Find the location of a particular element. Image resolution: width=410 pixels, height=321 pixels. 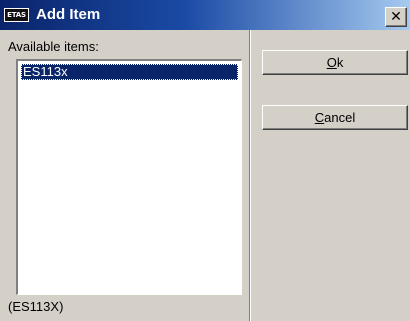

divider is located at coordinates (250, 175).